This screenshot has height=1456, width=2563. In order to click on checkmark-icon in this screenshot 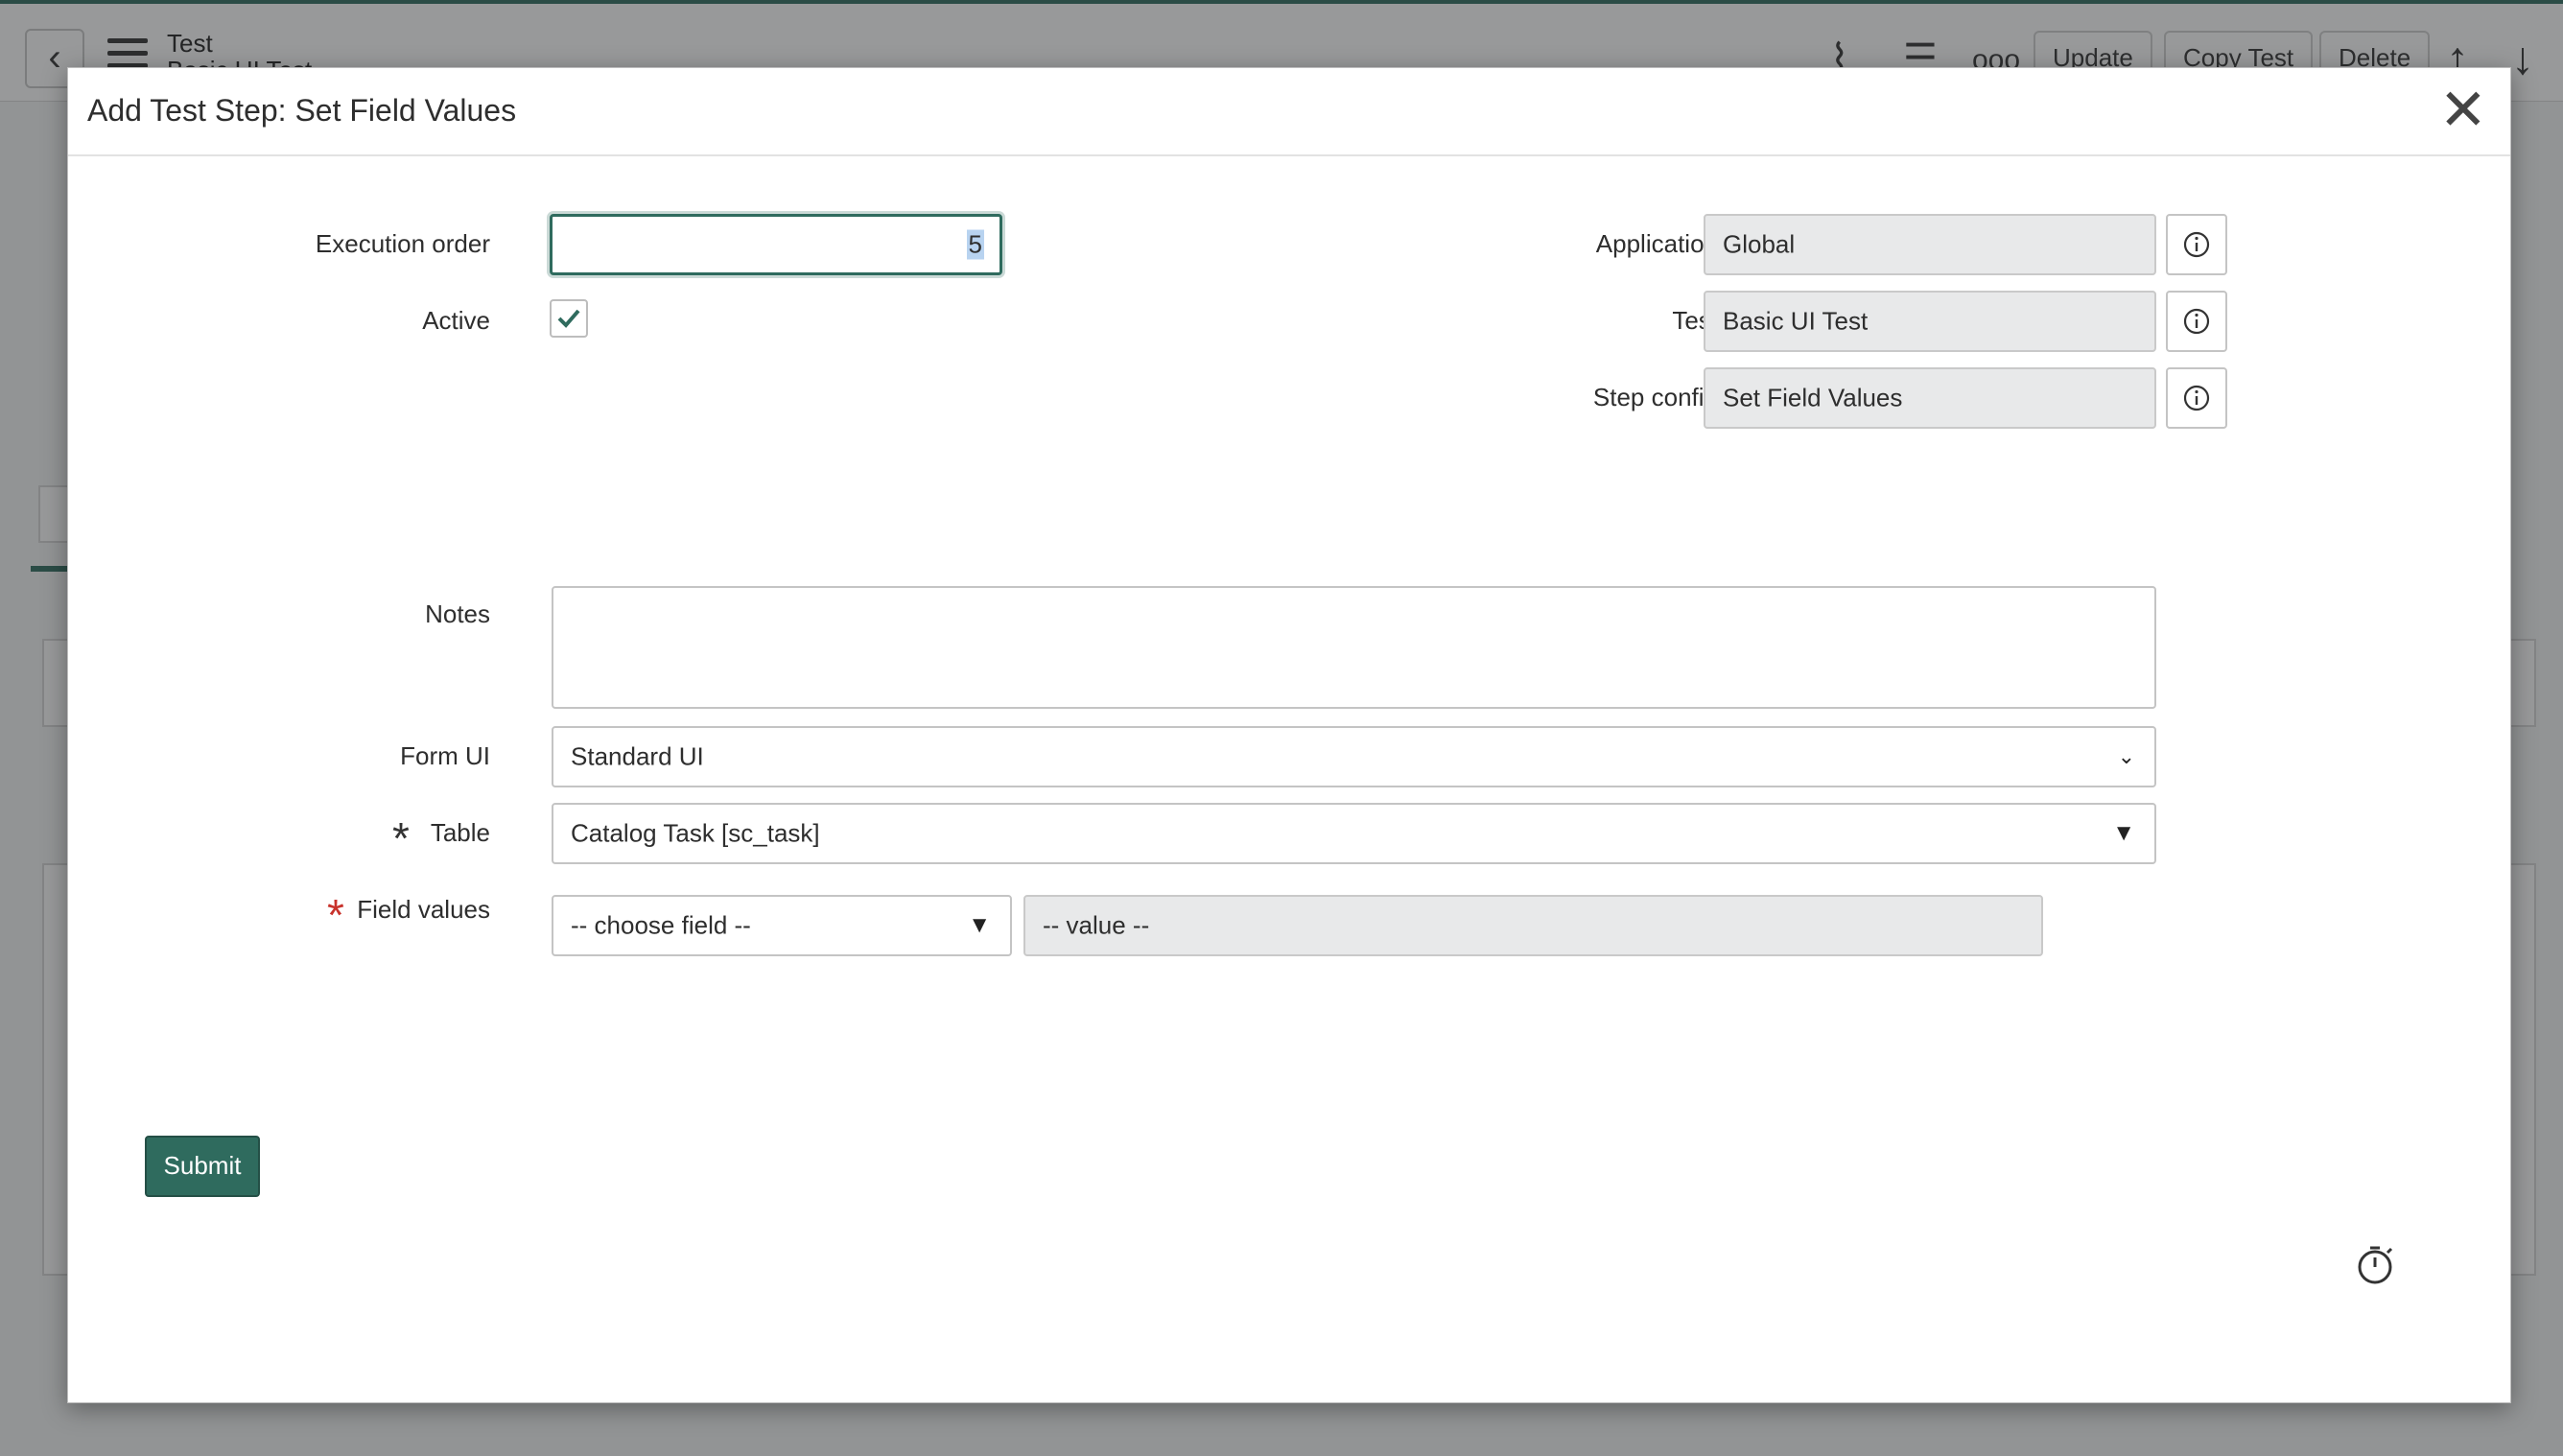, I will do `click(568, 318)`.